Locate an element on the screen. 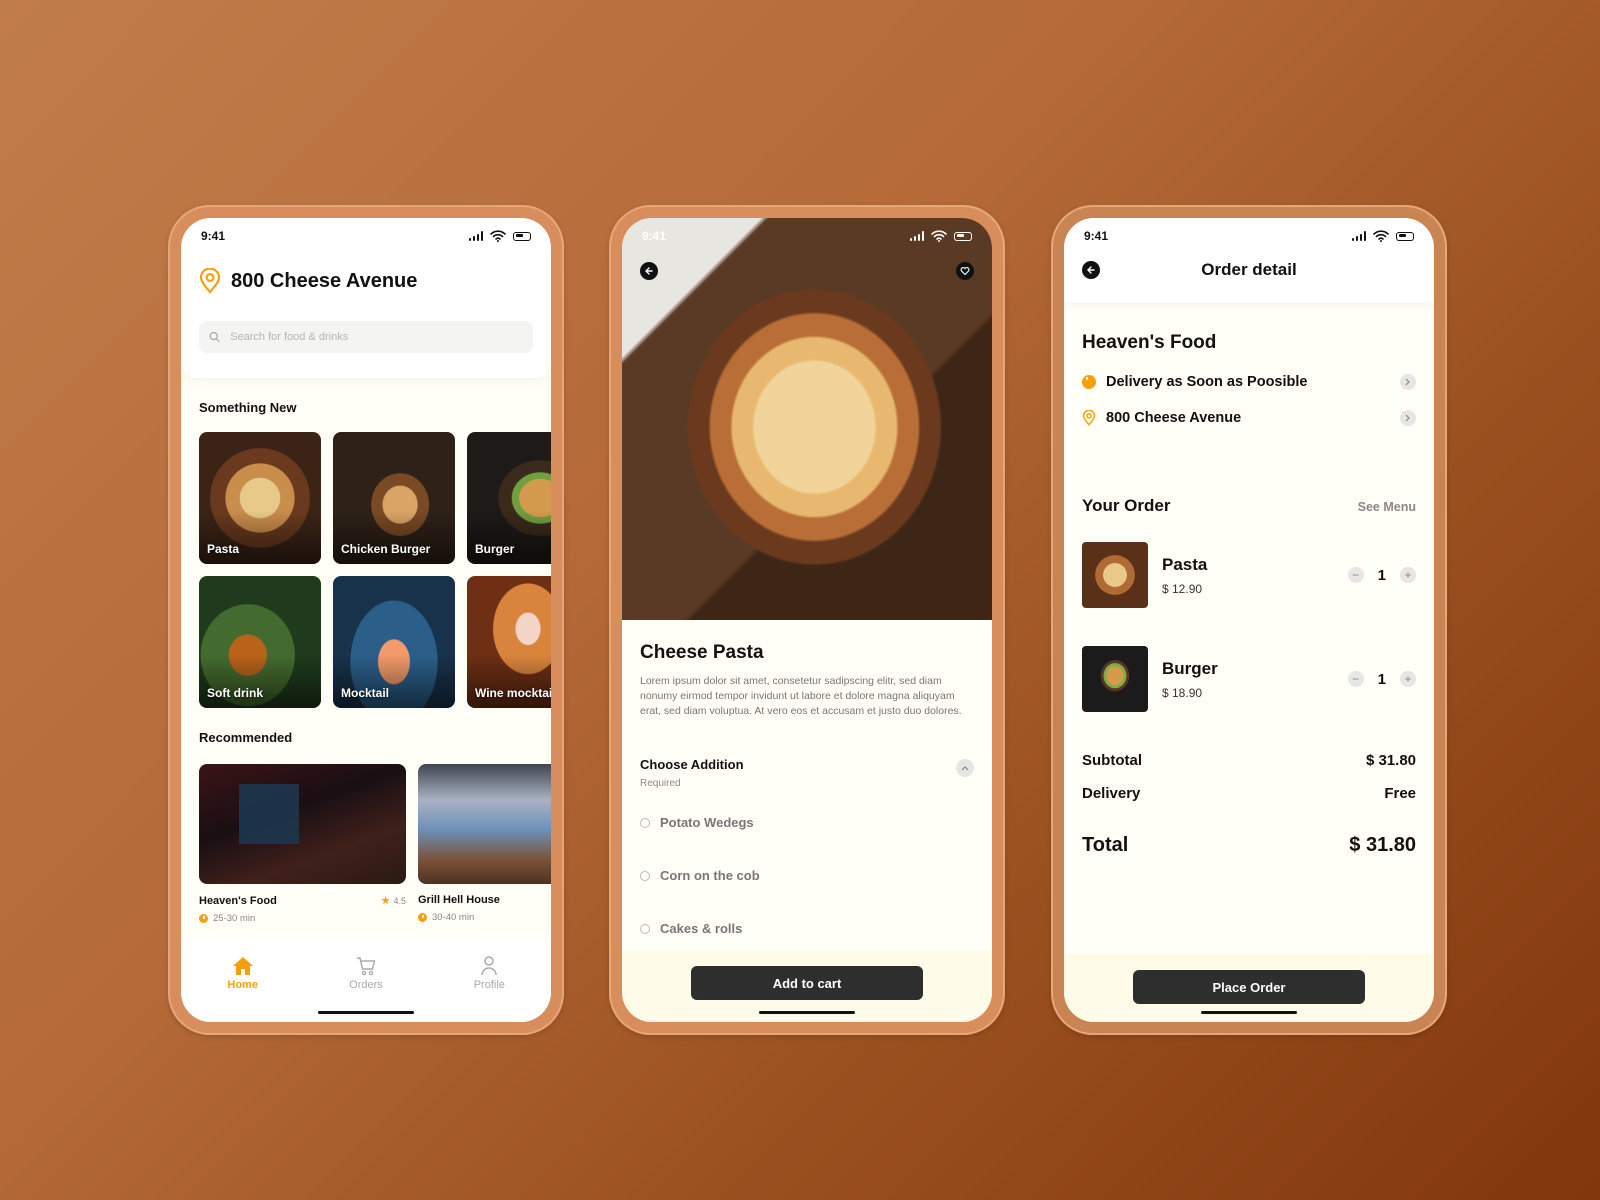 This screenshot has width=1600, height=1200. delivery-time-row: Delivery as Soon as Poosible is located at coordinates (1249, 382).